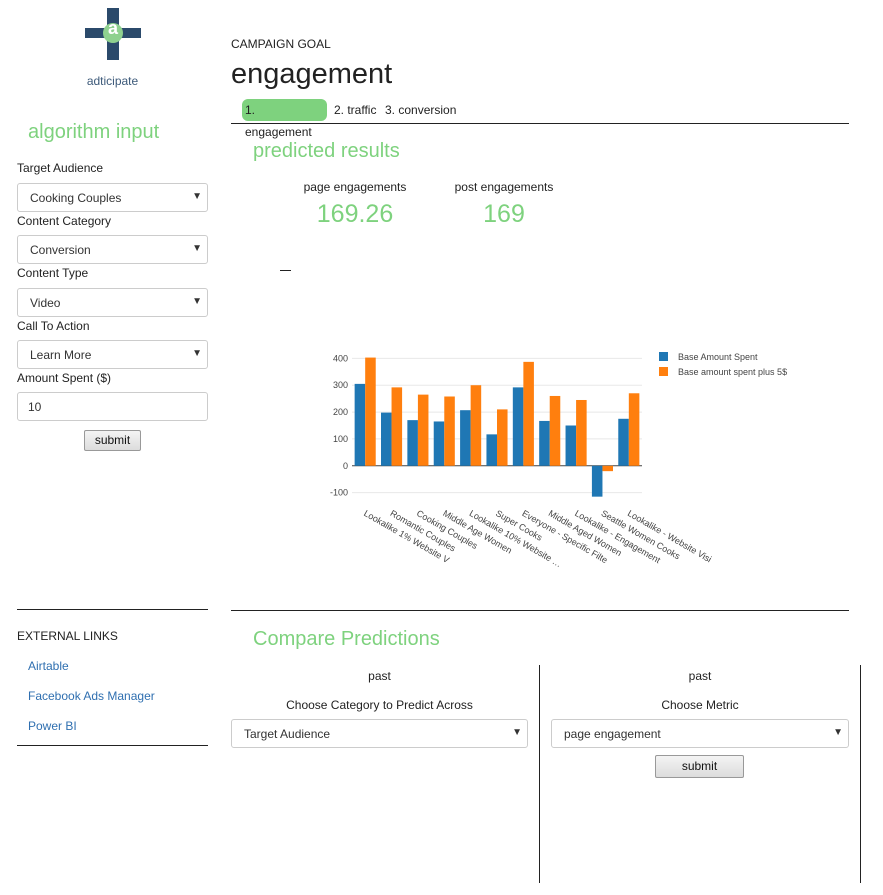 This screenshot has height=895, width=883. What do you see at coordinates (52, 726) in the screenshot?
I see `power-bi-link: Power BI` at bounding box center [52, 726].